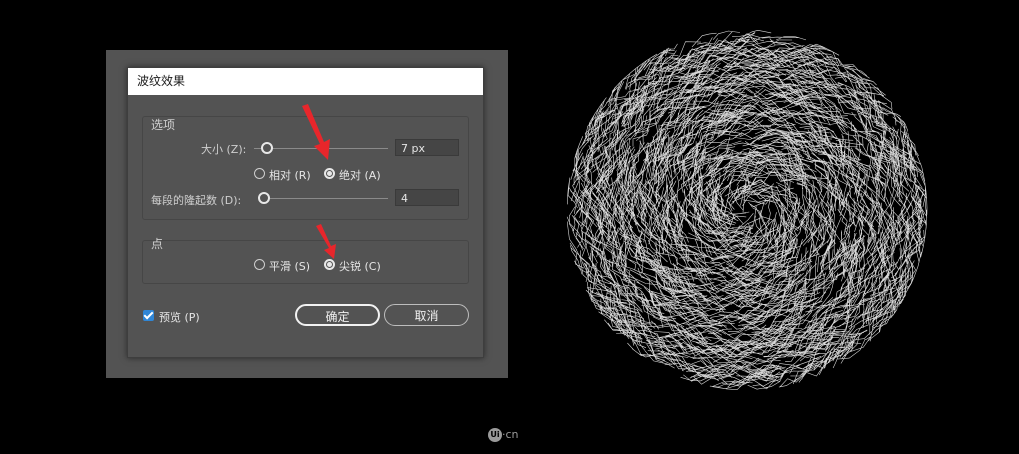  Describe the element at coordinates (259, 264) in the screenshot. I see `smooth-radio` at that location.